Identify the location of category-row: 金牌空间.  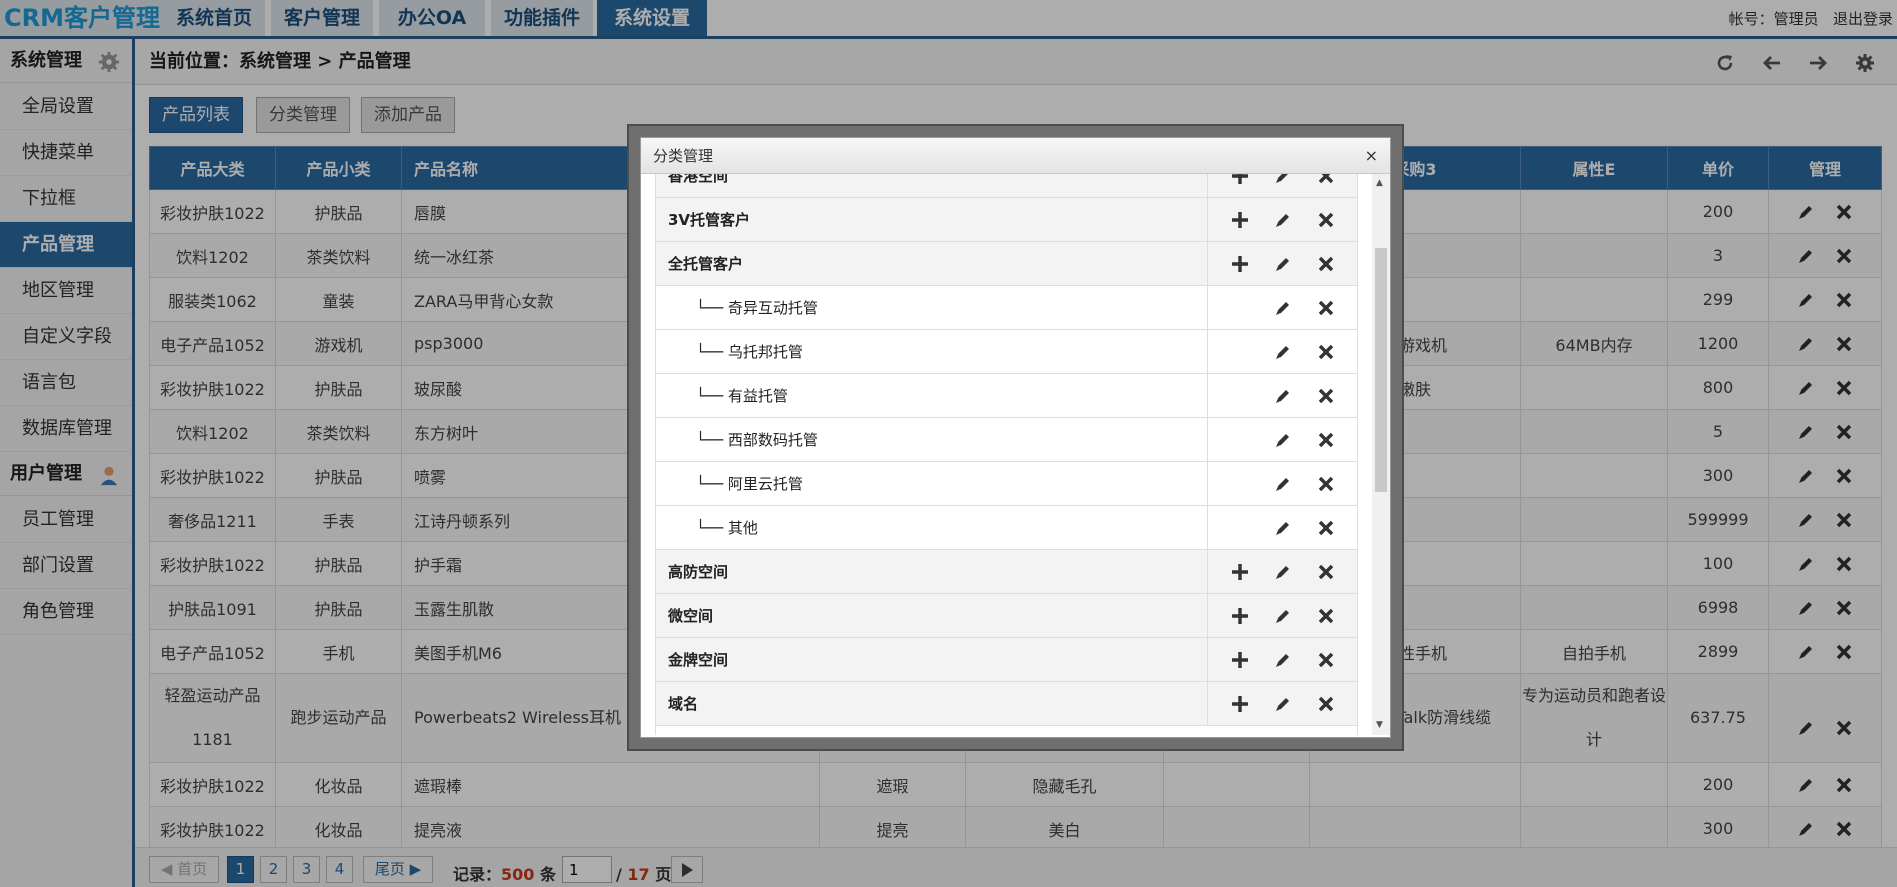
(1006, 660).